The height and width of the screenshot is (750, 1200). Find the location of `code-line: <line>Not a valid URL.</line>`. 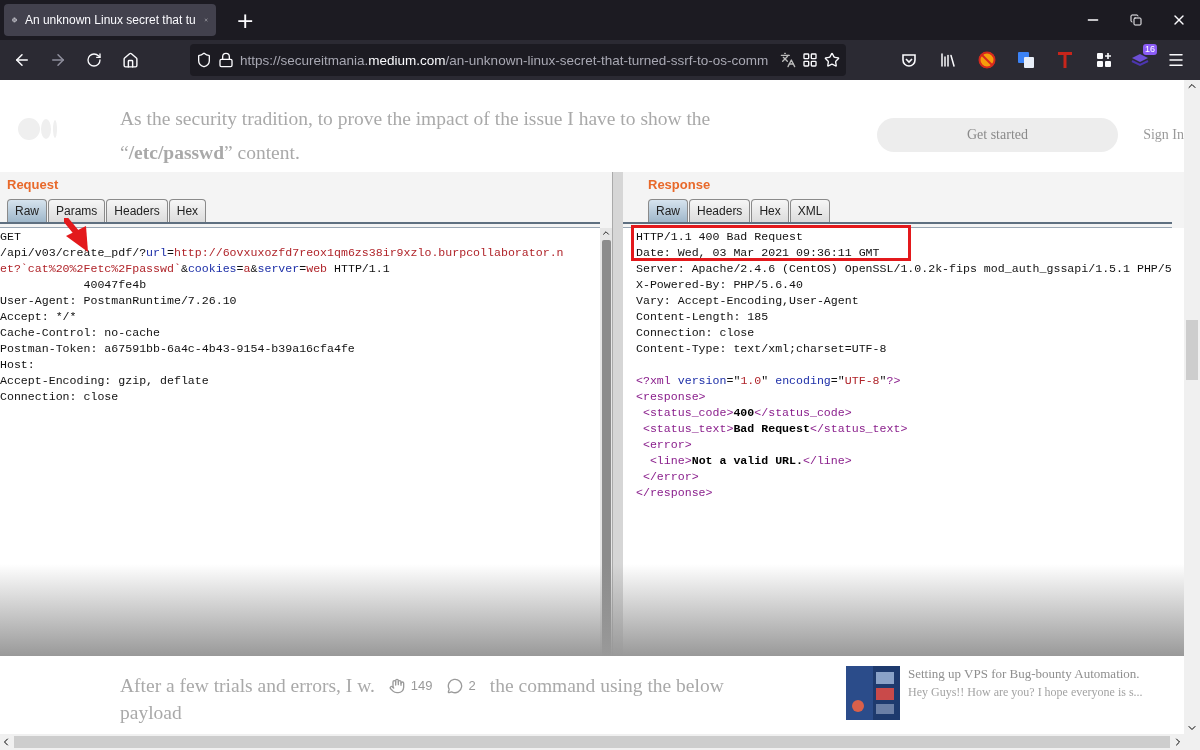

code-line: <line>Not a valid URL.</line> is located at coordinates (750, 460).